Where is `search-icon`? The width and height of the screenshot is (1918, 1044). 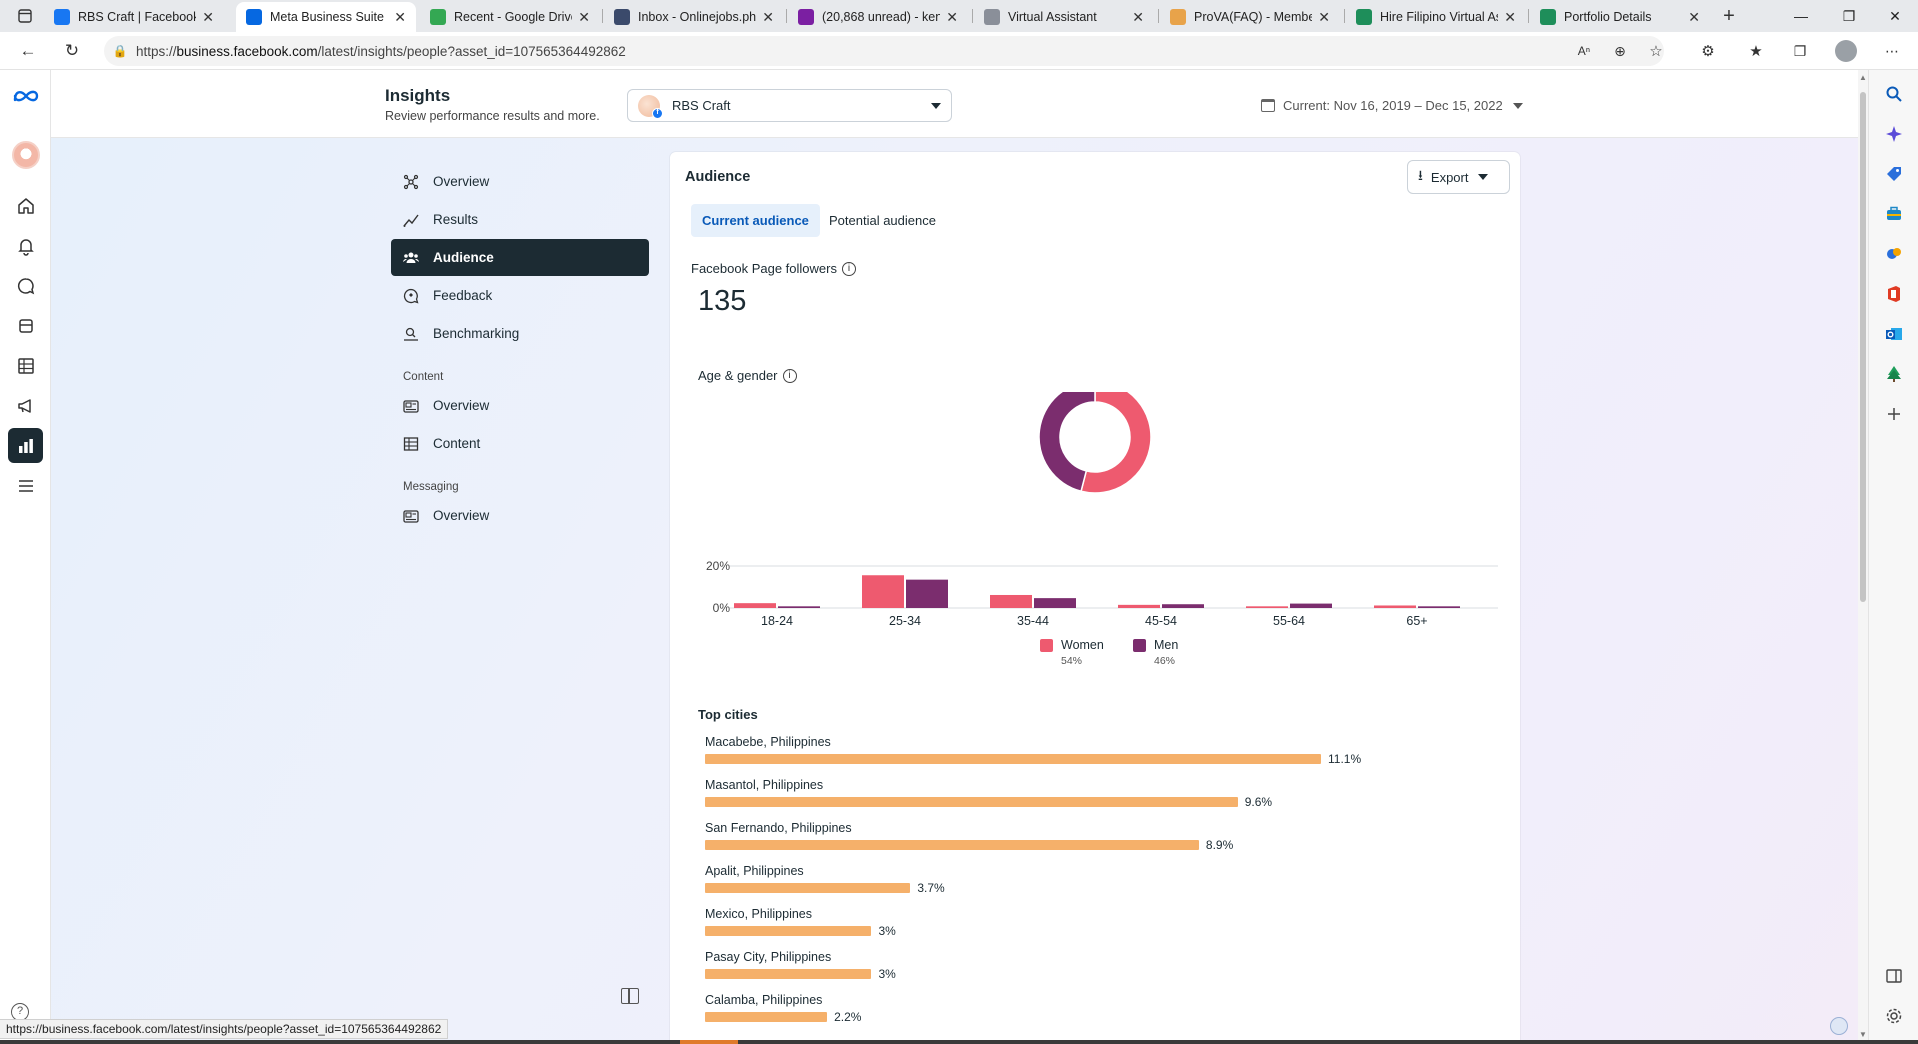 search-icon is located at coordinates (1894, 94).